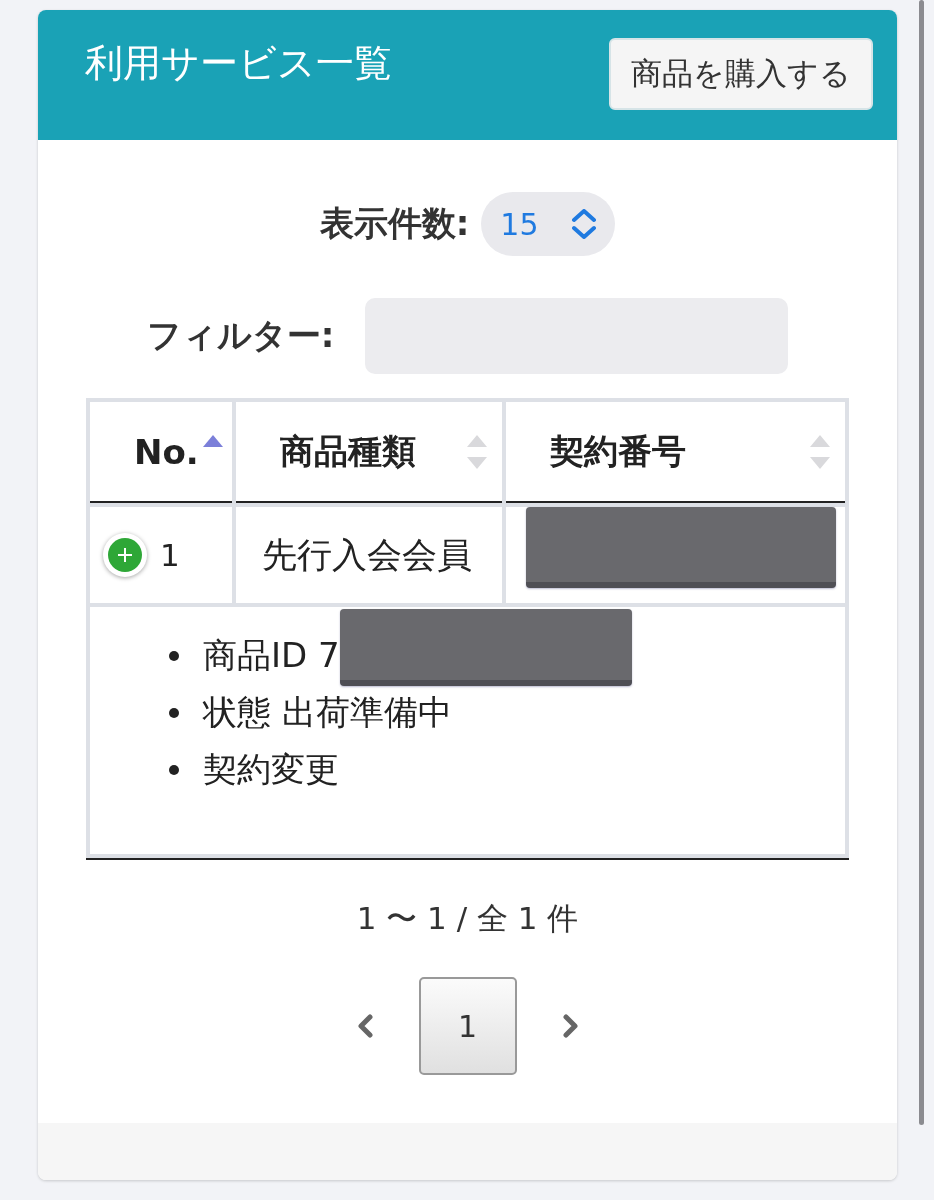  I want to click on chevron-left-icon, so click(364, 1026).